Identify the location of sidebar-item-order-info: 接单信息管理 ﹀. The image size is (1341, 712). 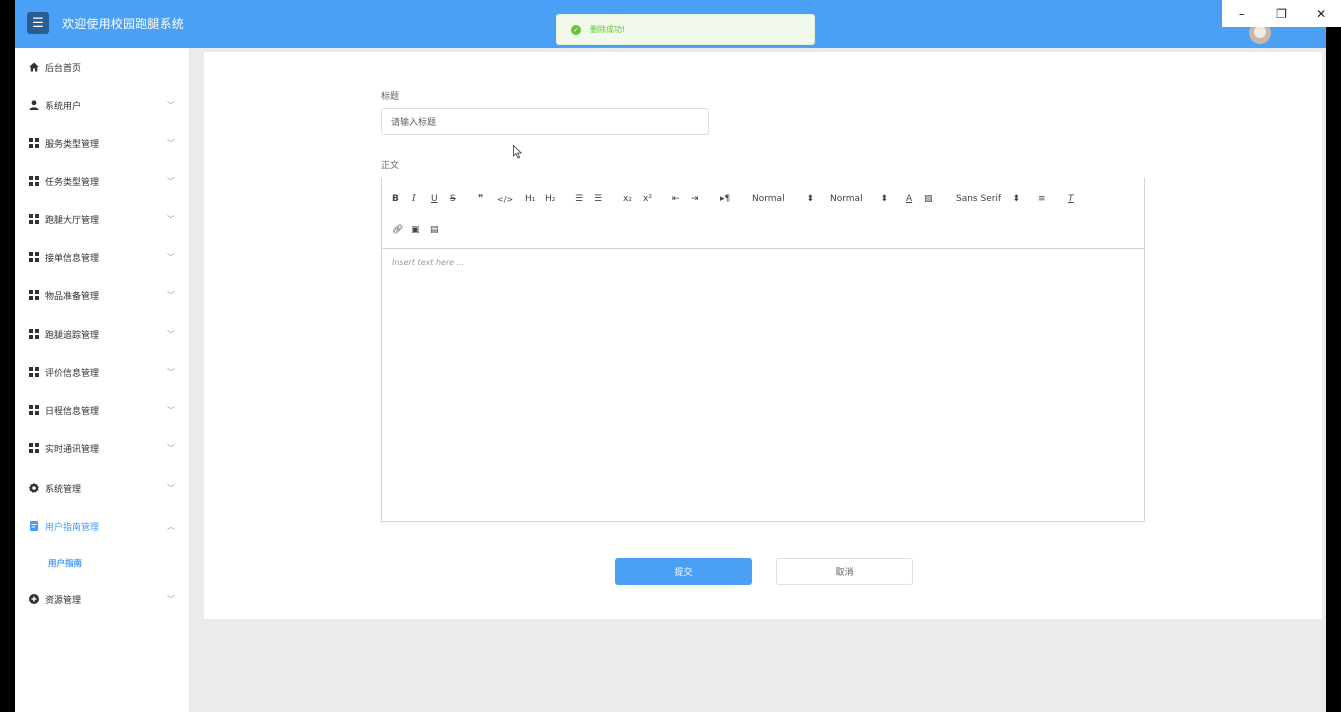
(102, 257).